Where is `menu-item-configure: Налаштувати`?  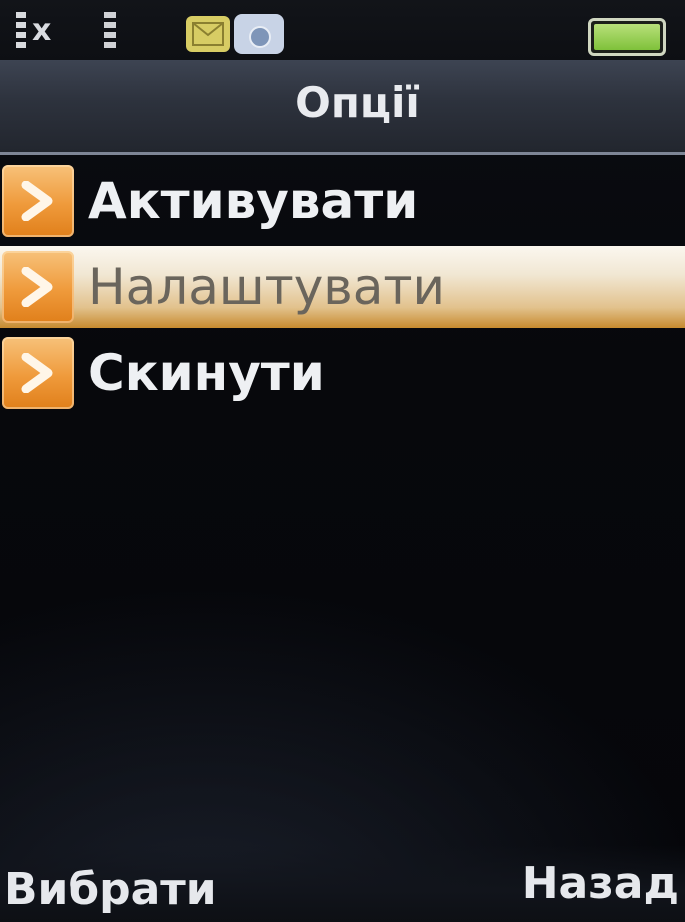 menu-item-configure: Налаштувати is located at coordinates (342, 287).